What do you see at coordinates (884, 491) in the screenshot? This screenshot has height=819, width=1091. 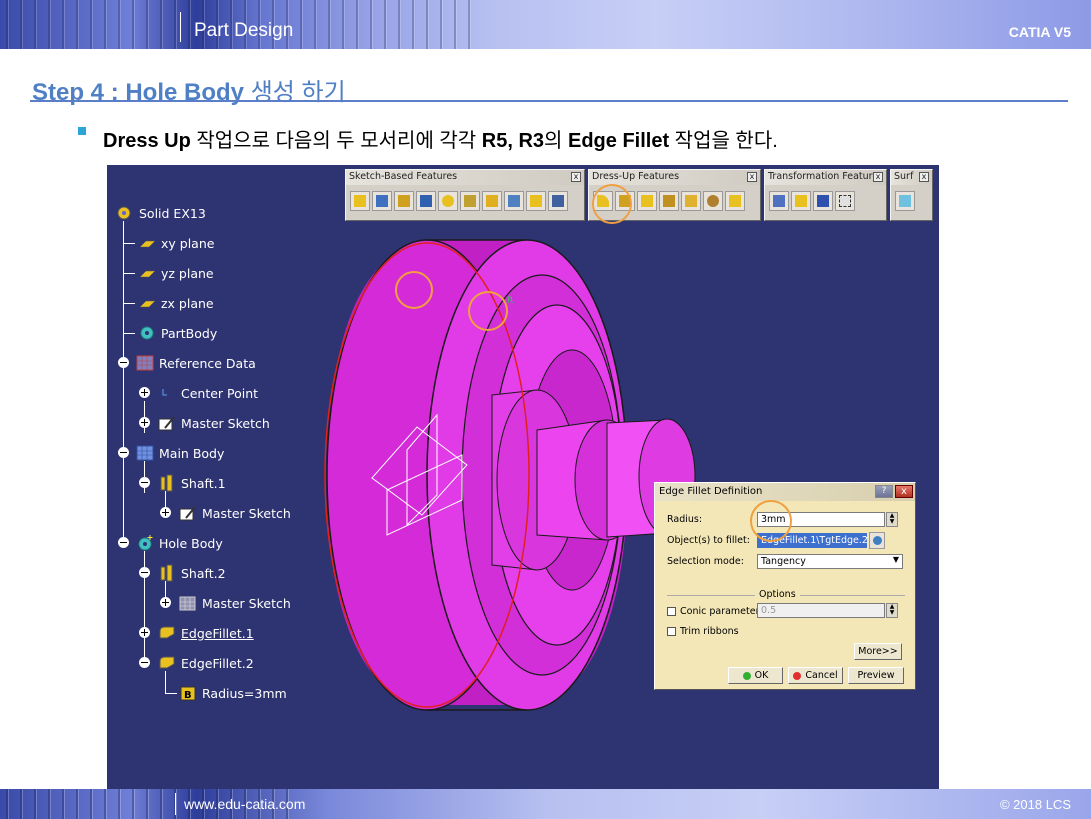 I see `help-button: ?` at bounding box center [884, 491].